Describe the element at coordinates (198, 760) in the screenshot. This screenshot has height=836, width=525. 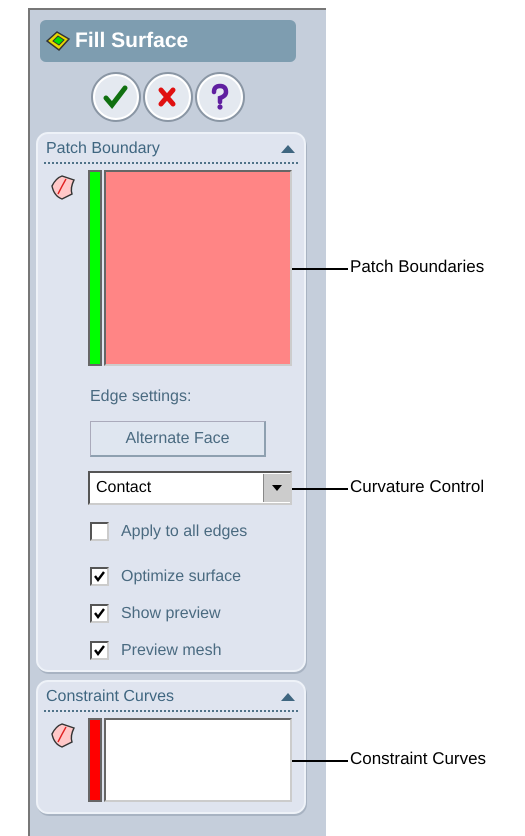
I see `selection-list` at that location.